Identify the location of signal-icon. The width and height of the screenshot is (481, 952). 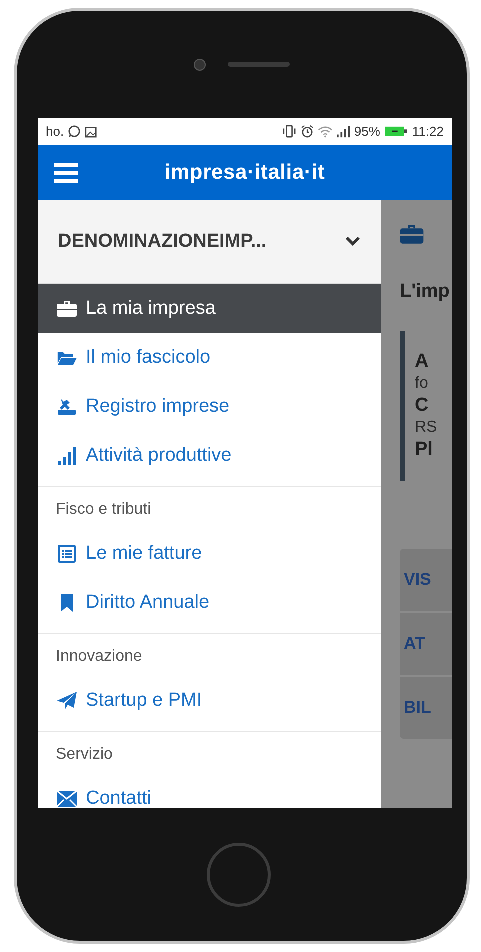
(343, 132).